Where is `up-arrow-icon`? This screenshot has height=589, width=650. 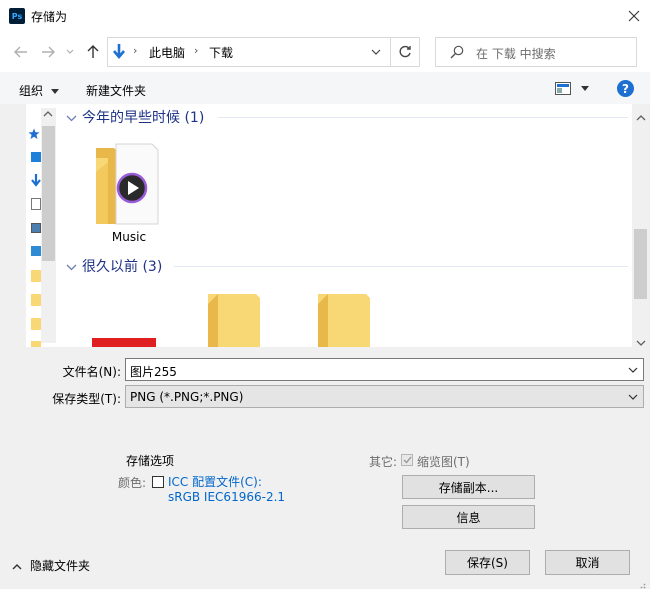 up-arrow-icon is located at coordinates (93, 51).